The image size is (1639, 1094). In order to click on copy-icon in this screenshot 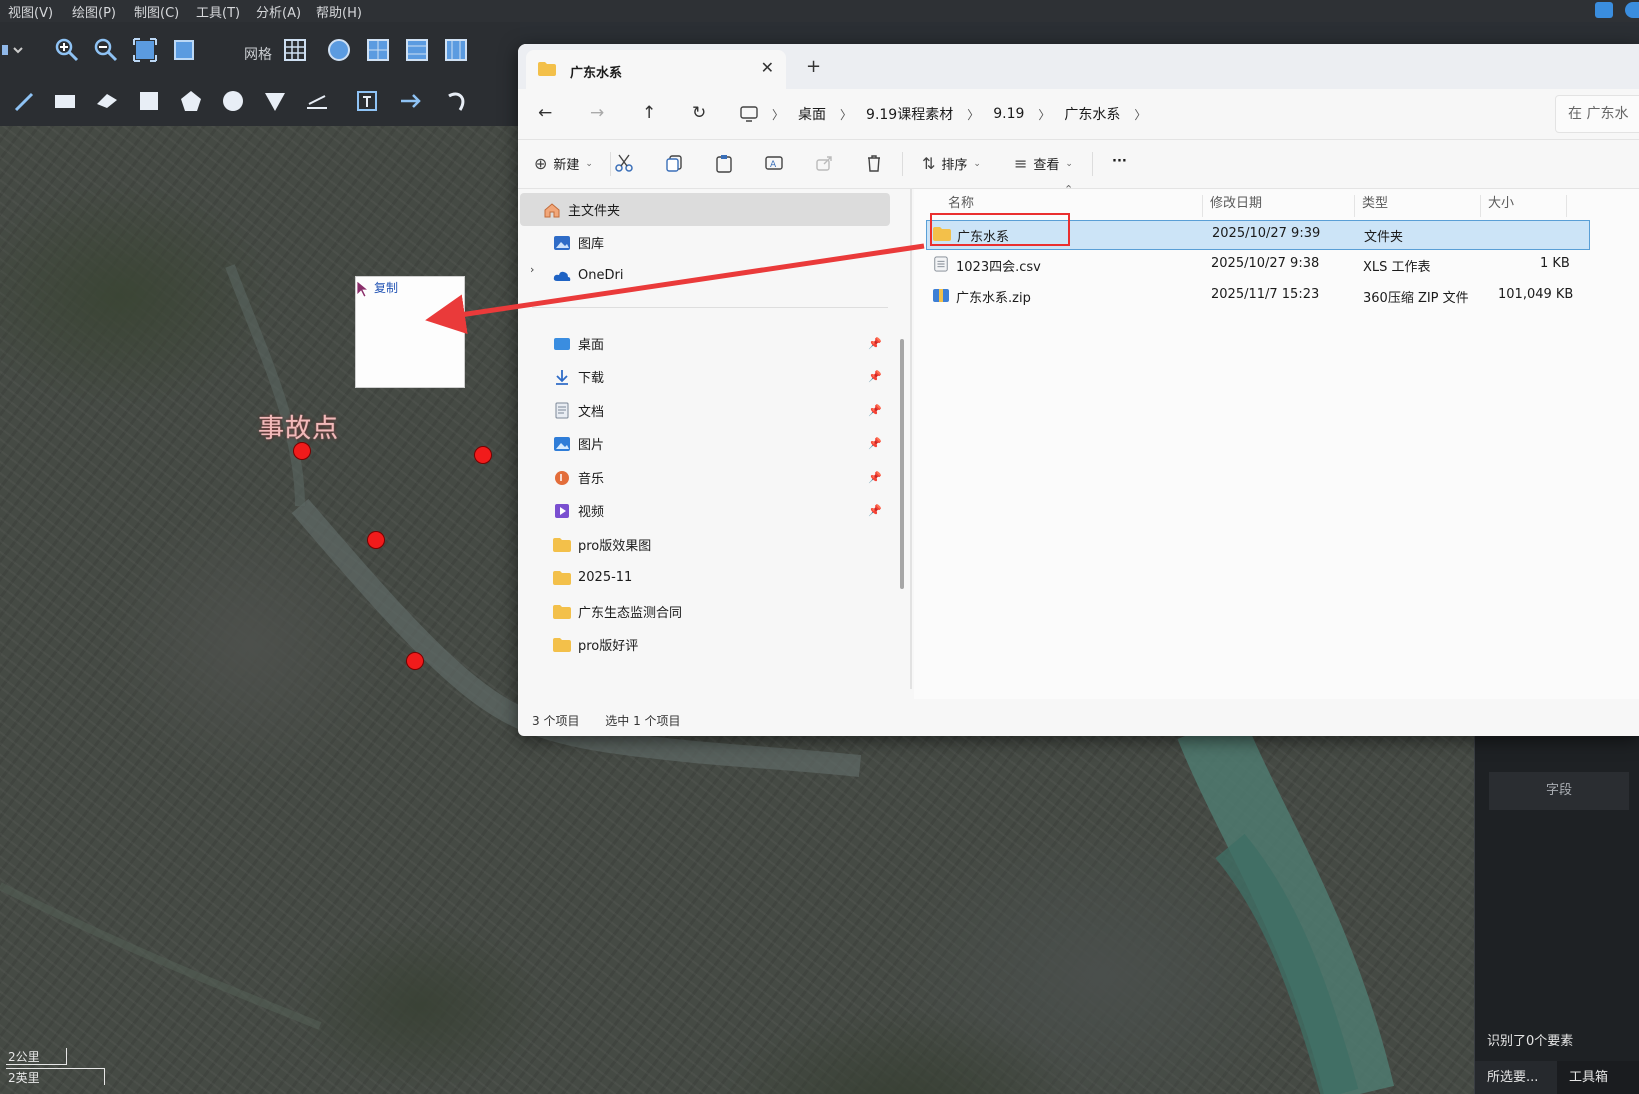, I will do `click(674, 163)`.